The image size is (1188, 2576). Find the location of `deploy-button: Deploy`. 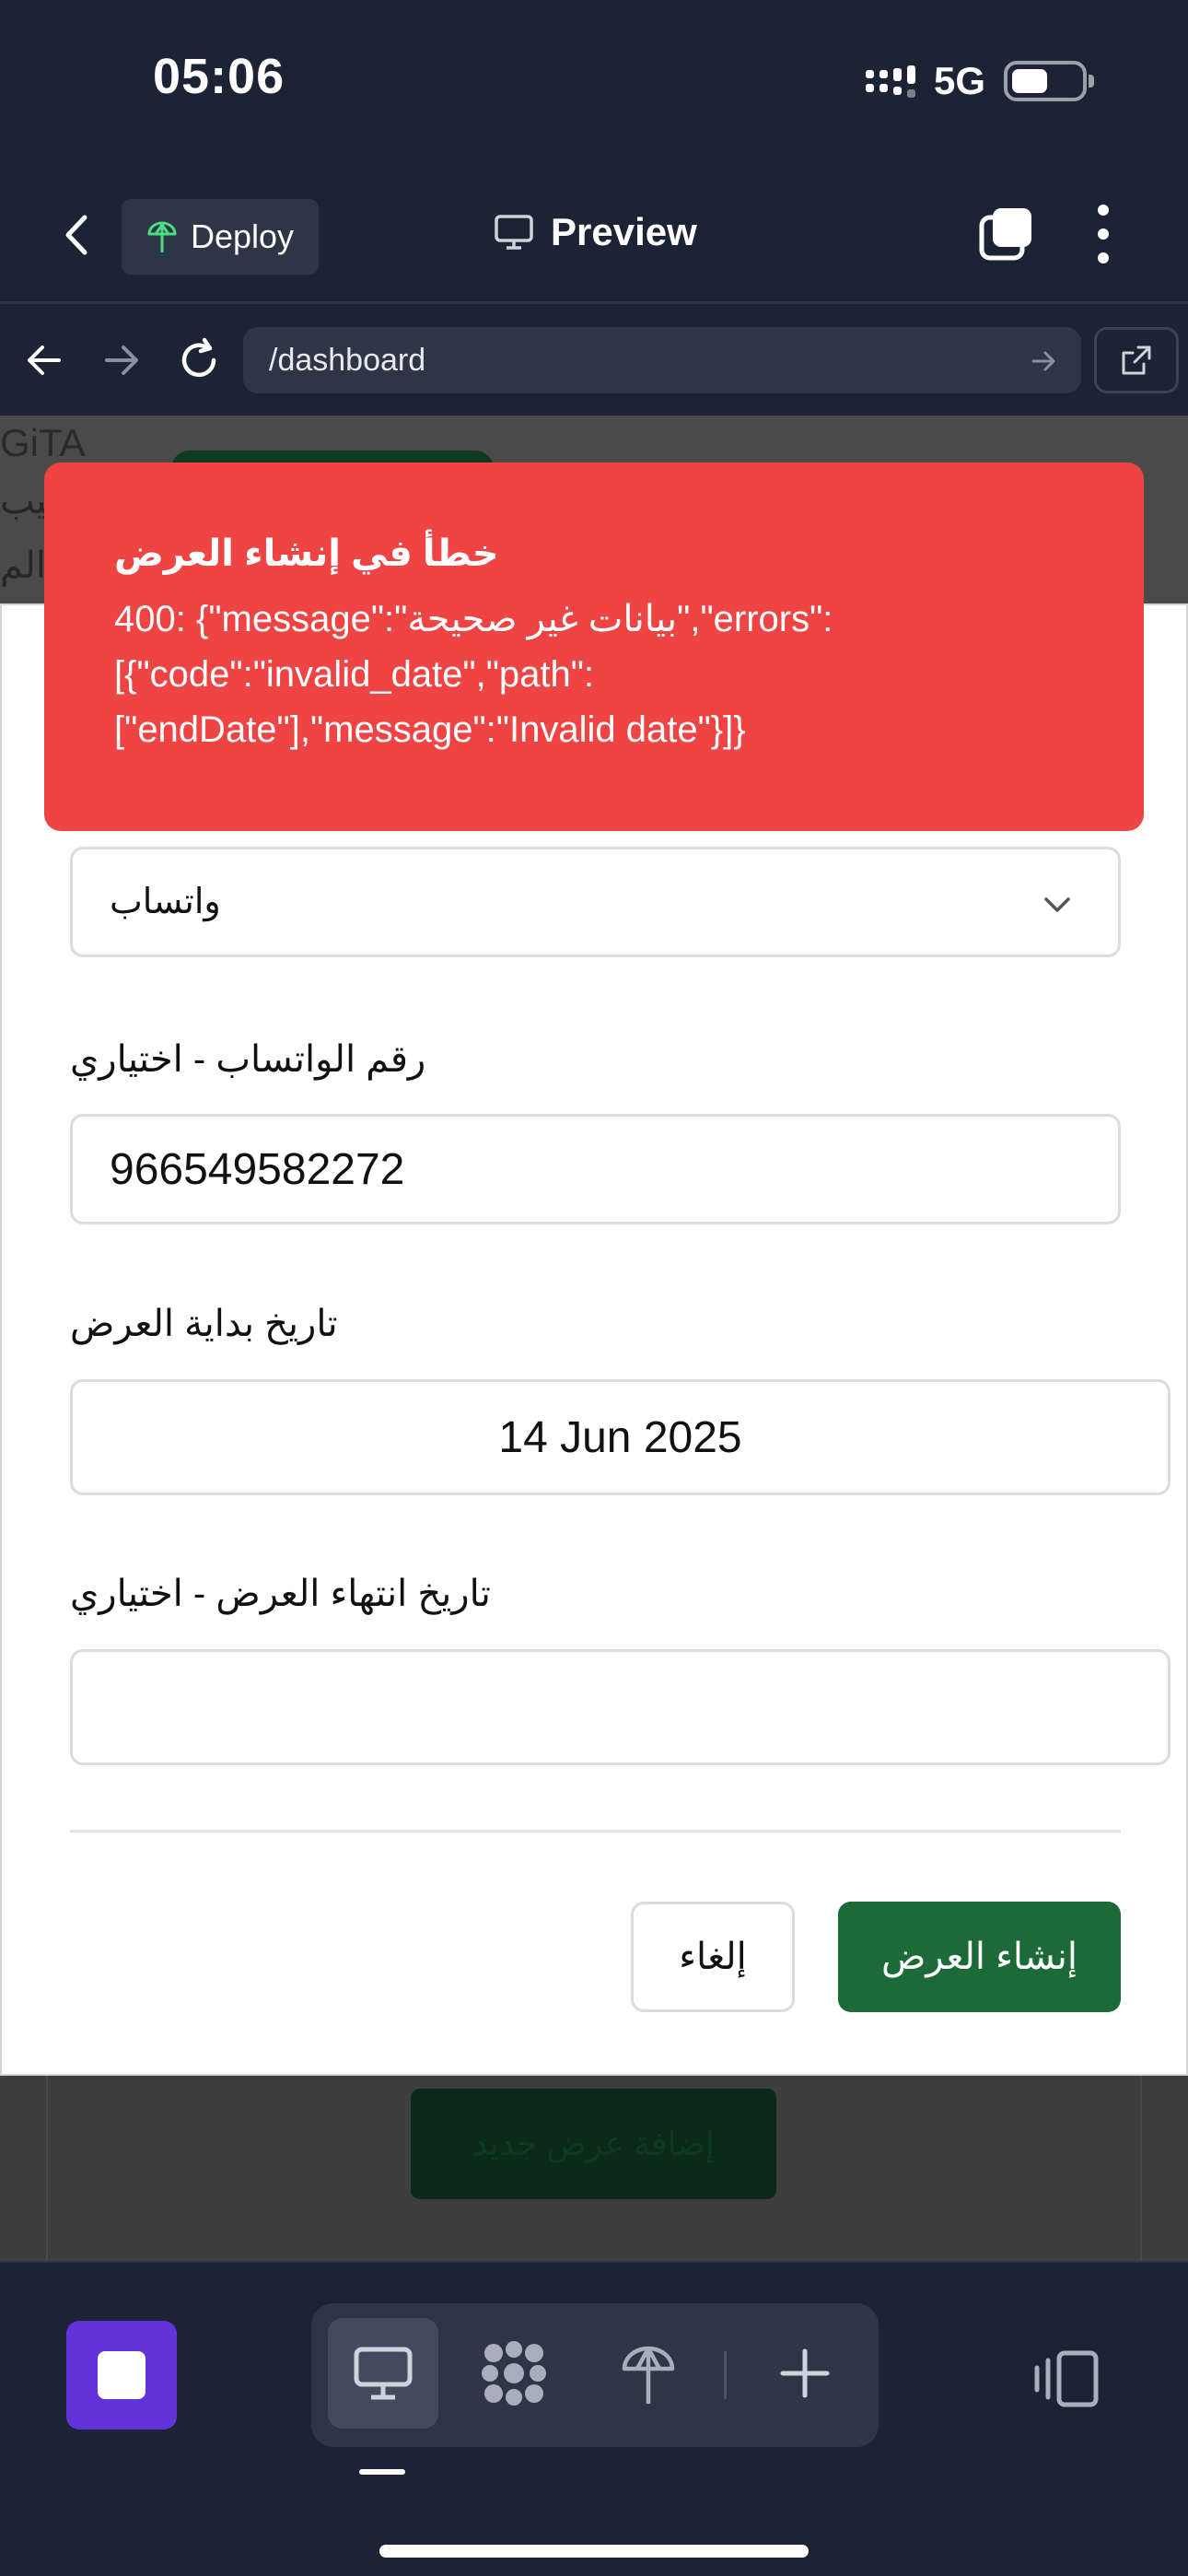

deploy-button: Deploy is located at coordinates (220, 237).